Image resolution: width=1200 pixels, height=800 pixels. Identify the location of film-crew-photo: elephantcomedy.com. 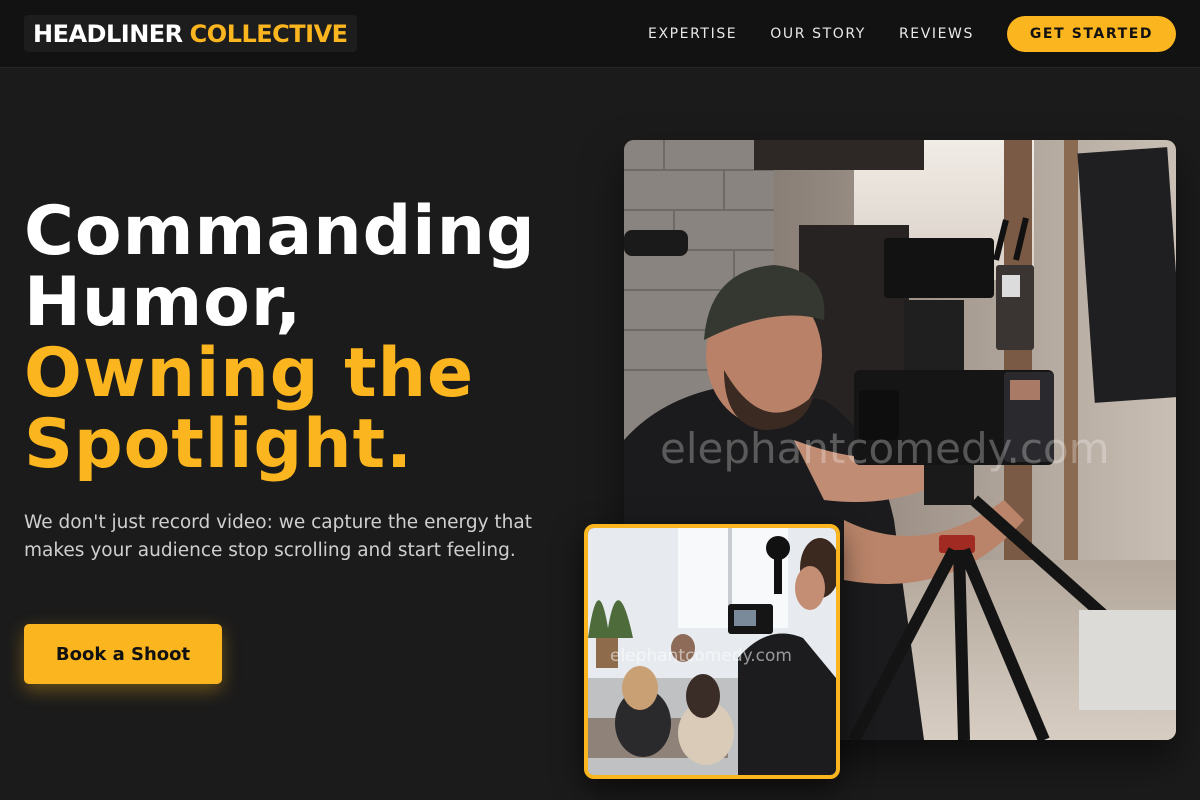
(712, 651).